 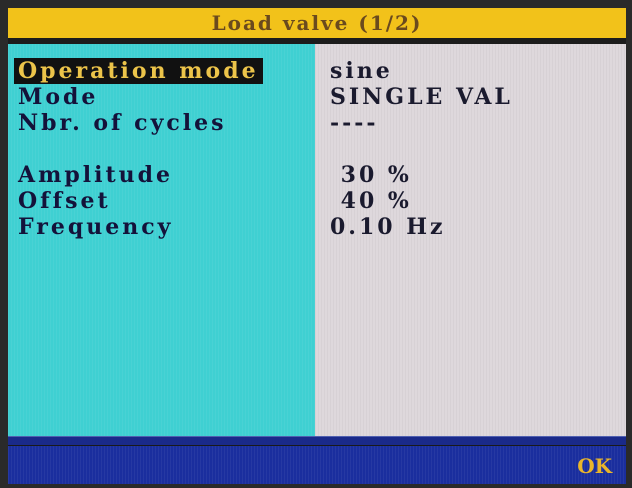 I want to click on param-value-mode: SINGLE VAL, so click(x=421, y=97).